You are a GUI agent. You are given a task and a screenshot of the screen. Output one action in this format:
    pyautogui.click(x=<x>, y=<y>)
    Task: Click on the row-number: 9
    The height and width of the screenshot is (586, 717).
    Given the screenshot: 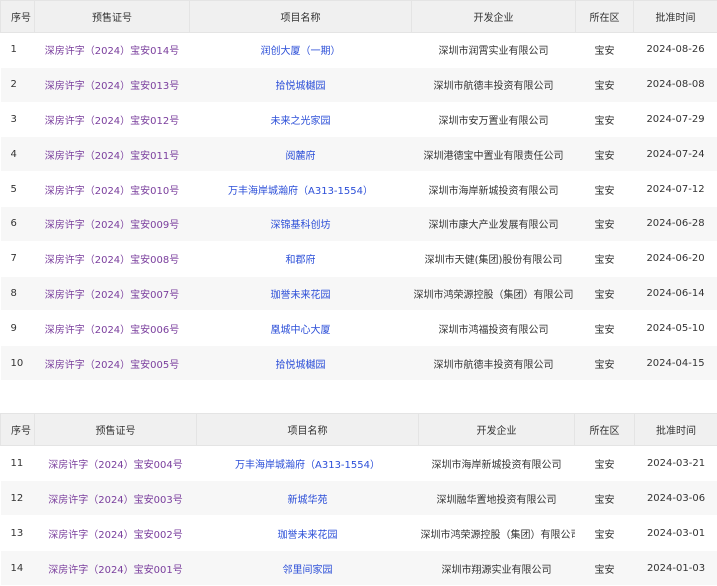 What is the action you would take?
    pyautogui.click(x=18, y=328)
    